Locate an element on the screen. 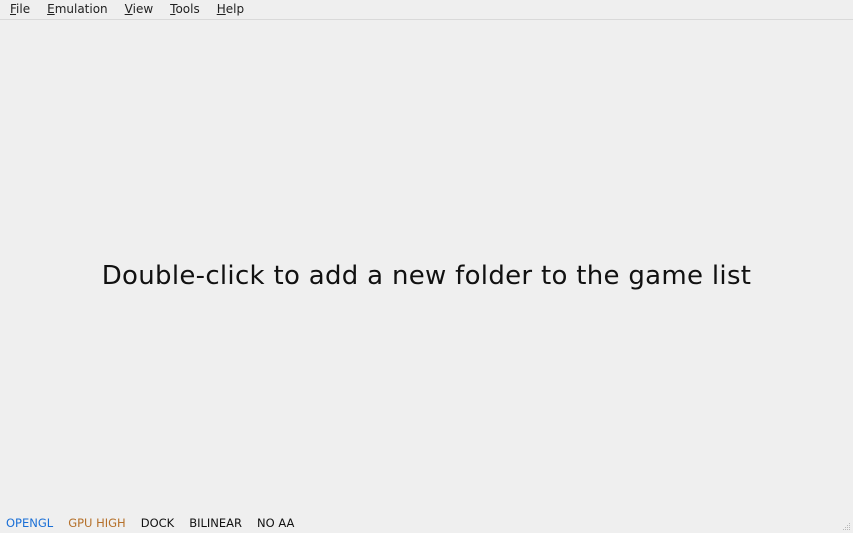  menu-view-mnemonic: V is located at coordinates (128, 9).